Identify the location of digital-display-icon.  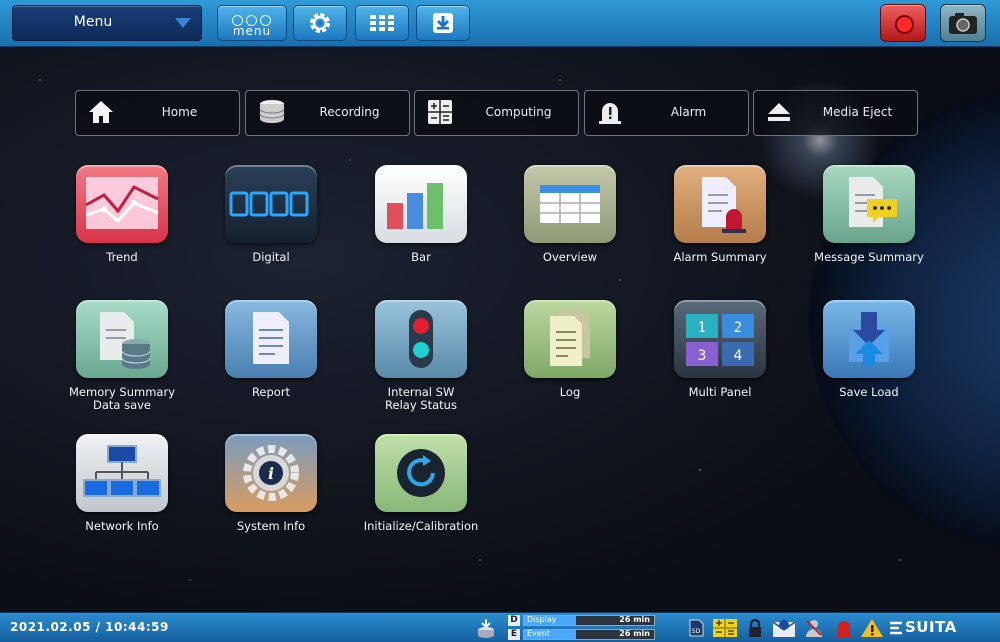
(271, 204).